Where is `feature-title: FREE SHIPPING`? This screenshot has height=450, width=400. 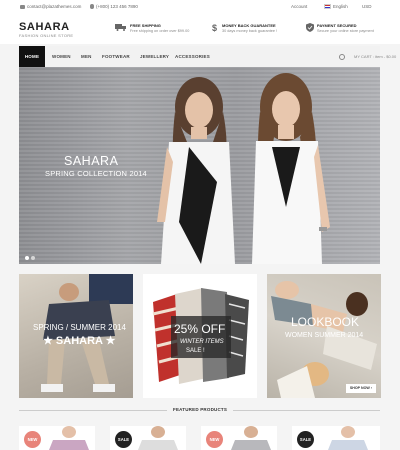
feature-title: FREE SHIPPING is located at coordinates (145, 25).